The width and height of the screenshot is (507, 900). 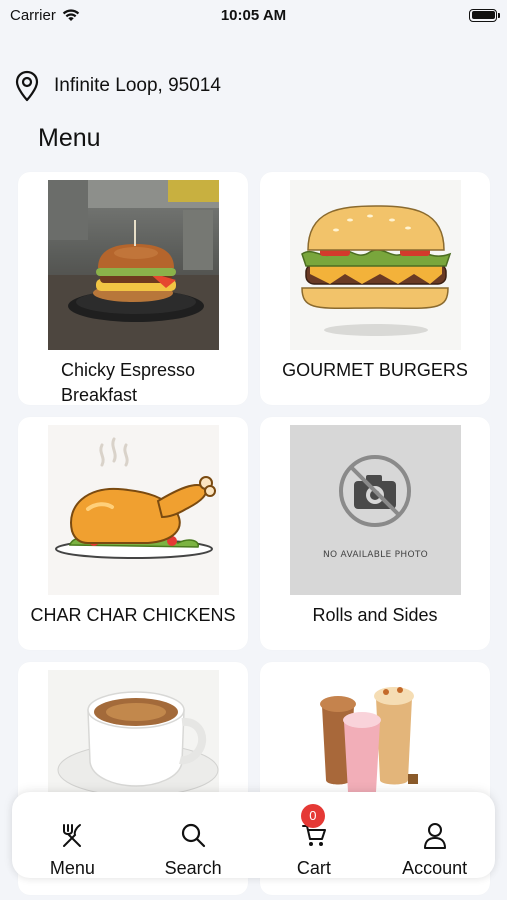 I want to click on status-left: Carrier, so click(x=45, y=15).